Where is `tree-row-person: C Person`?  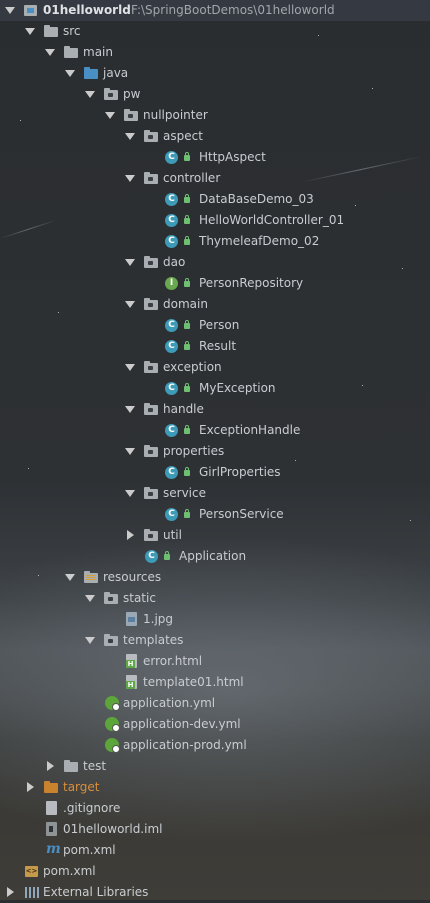 tree-row-person: C Person is located at coordinates (215, 325).